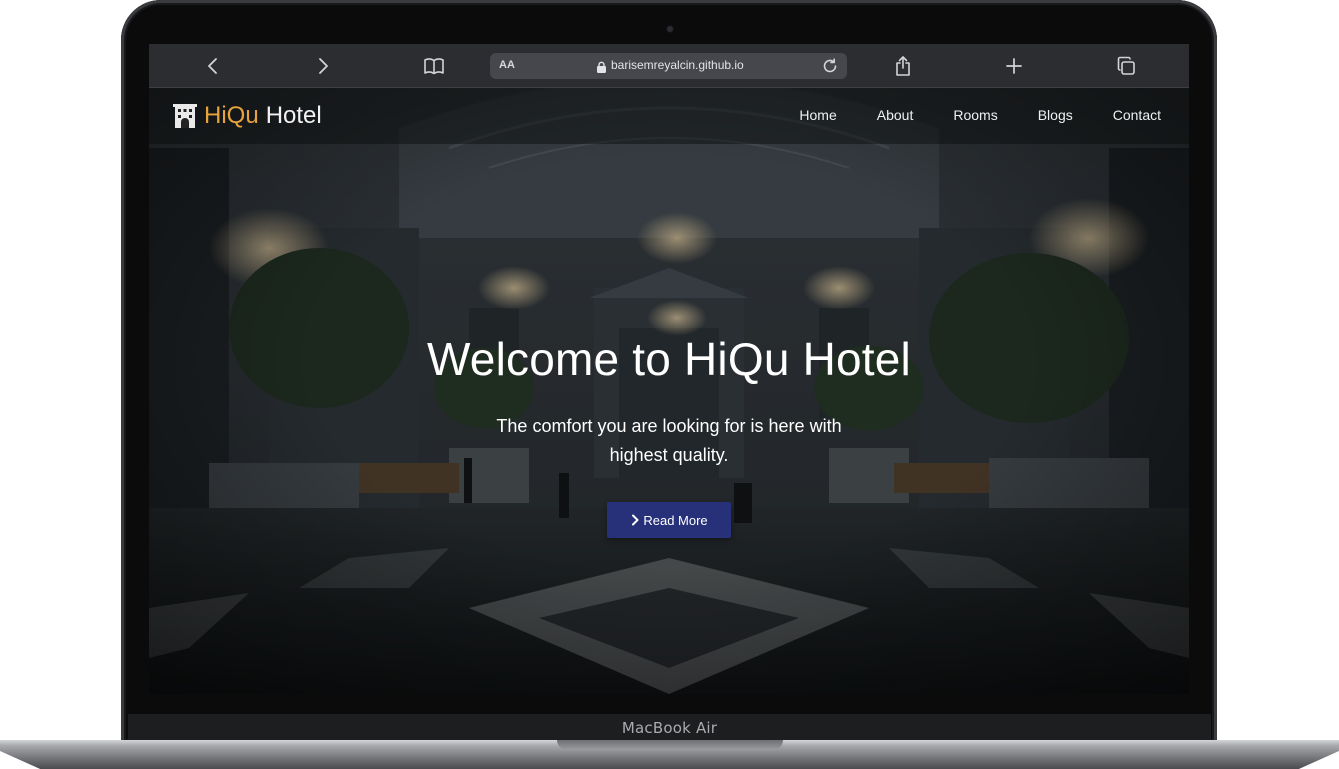 The width and height of the screenshot is (1339, 769). I want to click on brand-name-rest: Hotel, so click(293, 115).